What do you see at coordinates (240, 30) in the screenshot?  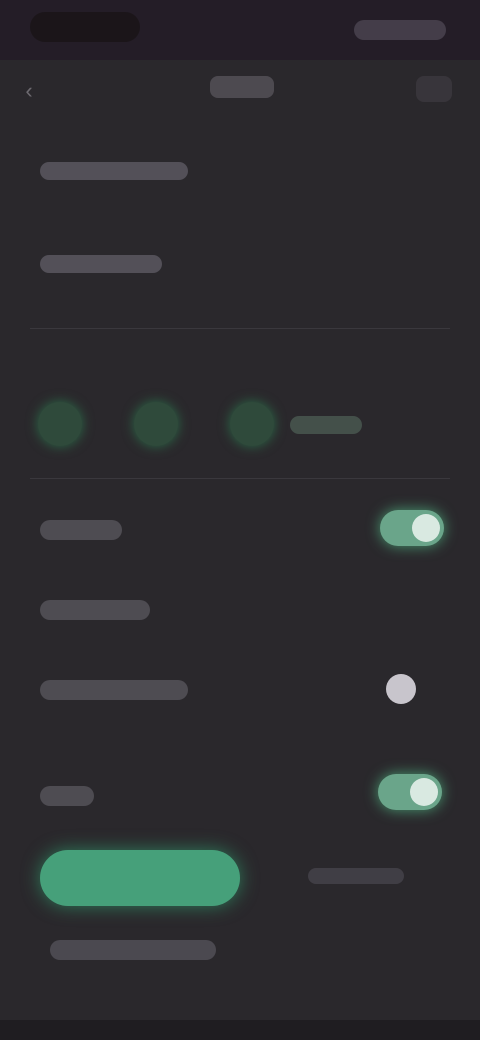 I see `status-bar` at bounding box center [240, 30].